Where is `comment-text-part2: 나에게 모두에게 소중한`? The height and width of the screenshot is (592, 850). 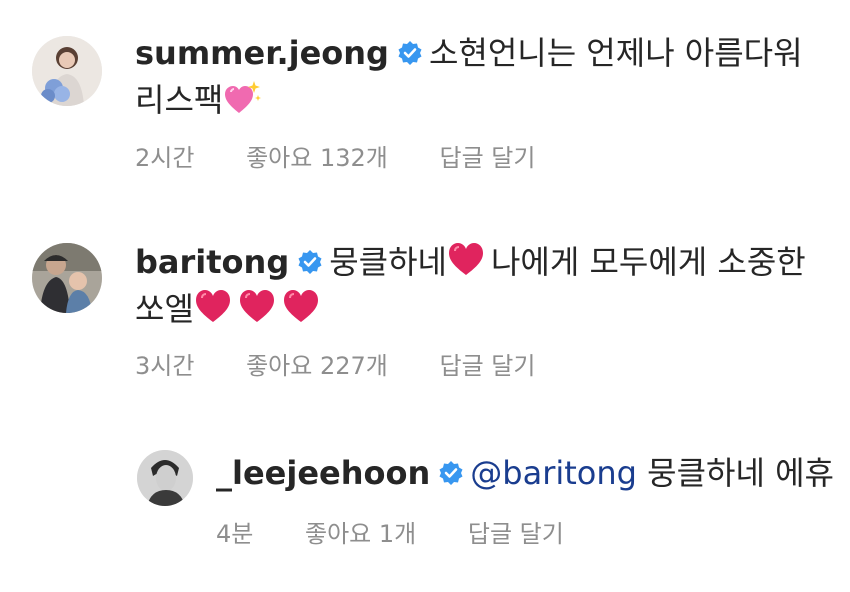
comment-text-part2: 나에게 모두에게 소중한 is located at coordinates (648, 262).